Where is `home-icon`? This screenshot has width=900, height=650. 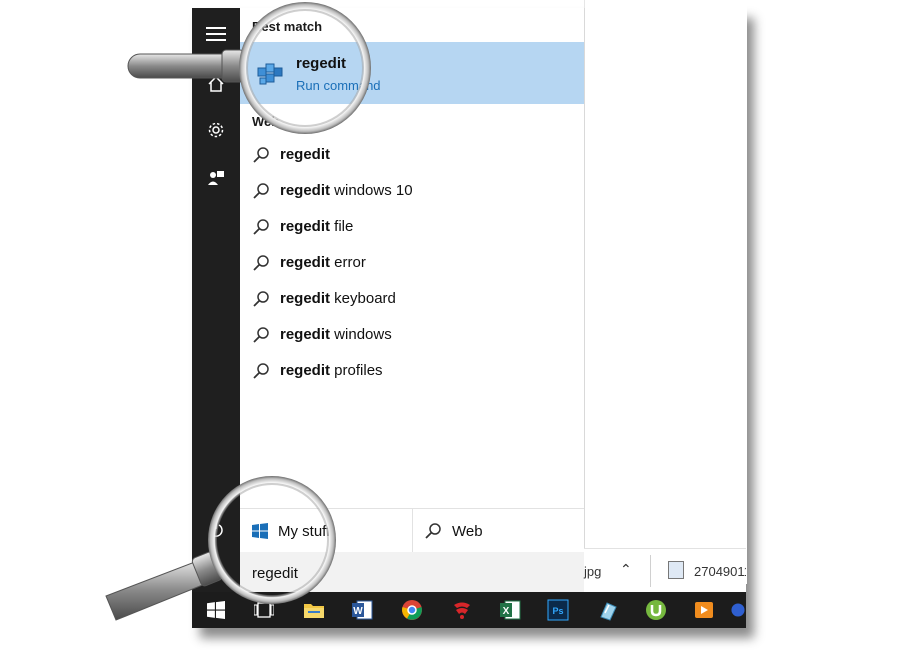 home-icon is located at coordinates (216, 84).